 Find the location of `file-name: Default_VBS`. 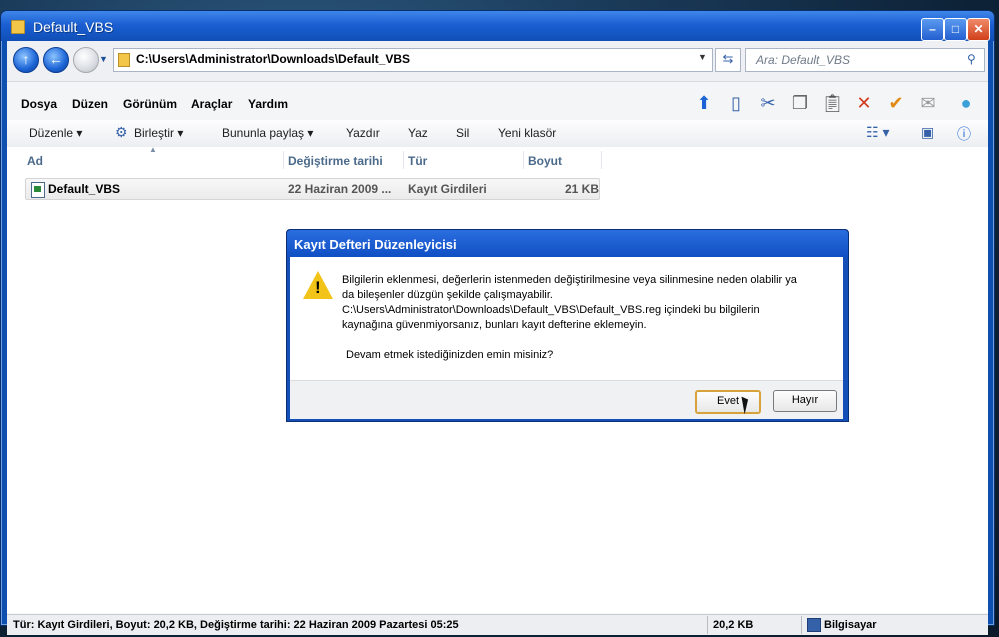

file-name: Default_VBS is located at coordinates (84, 189).